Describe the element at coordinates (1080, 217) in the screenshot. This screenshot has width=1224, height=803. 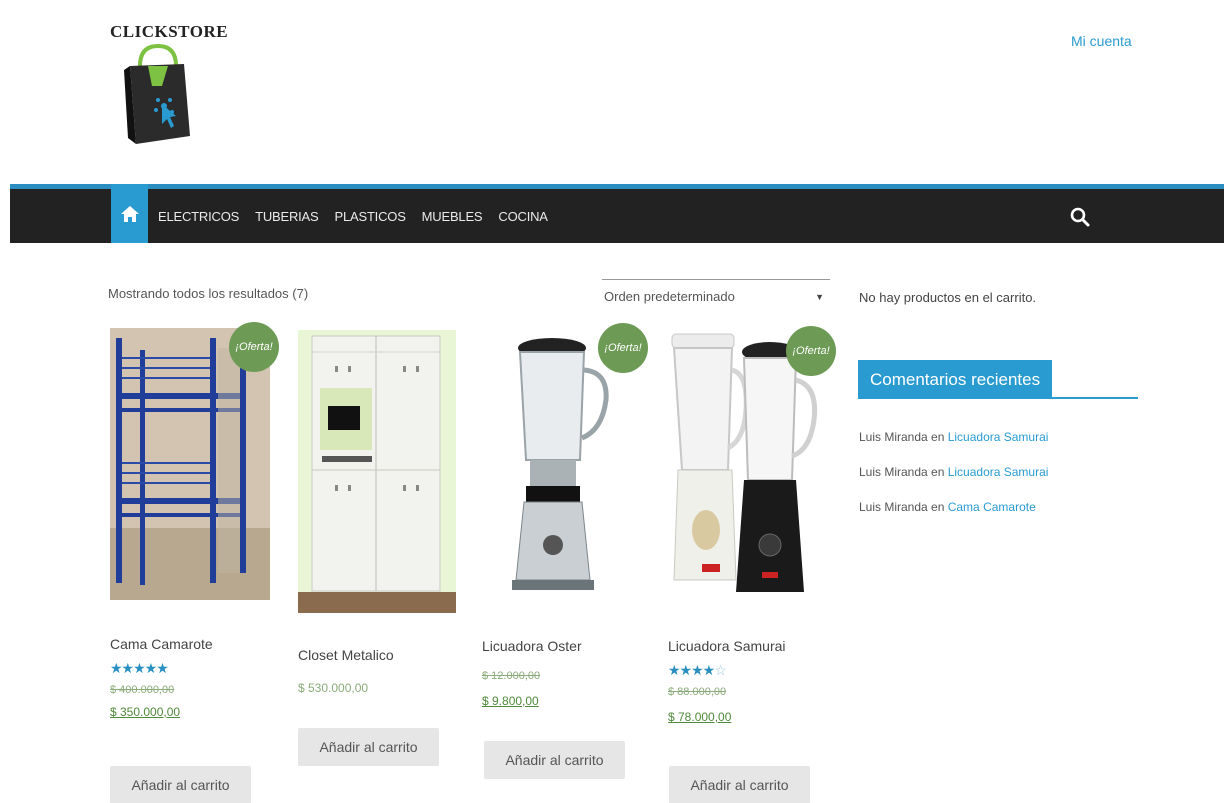
I see `search-icon` at that location.